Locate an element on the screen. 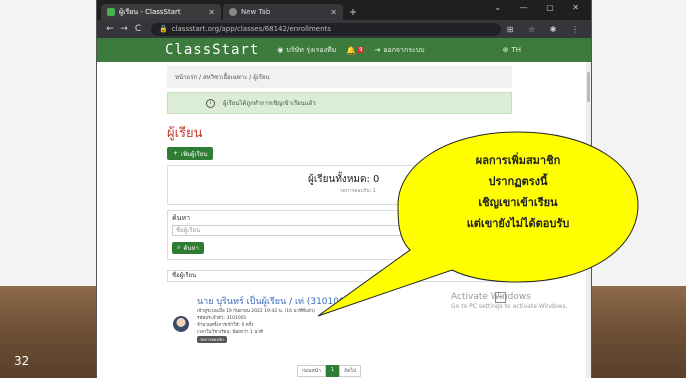 The image size is (686, 378). total-count: ผู้เรียนทั้งหมด: 0 is located at coordinates (344, 179).